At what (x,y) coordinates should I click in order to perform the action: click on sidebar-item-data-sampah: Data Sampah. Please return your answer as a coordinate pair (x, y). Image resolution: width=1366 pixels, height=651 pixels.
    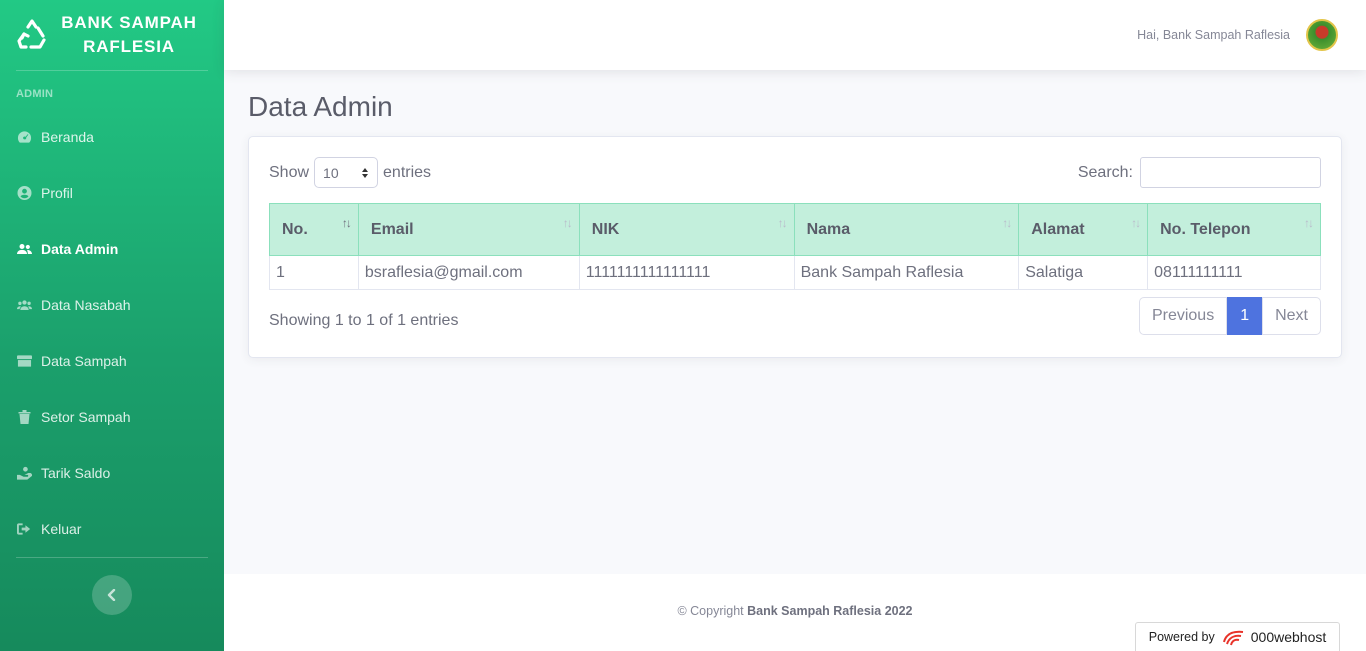
    Looking at the image, I should click on (112, 361).